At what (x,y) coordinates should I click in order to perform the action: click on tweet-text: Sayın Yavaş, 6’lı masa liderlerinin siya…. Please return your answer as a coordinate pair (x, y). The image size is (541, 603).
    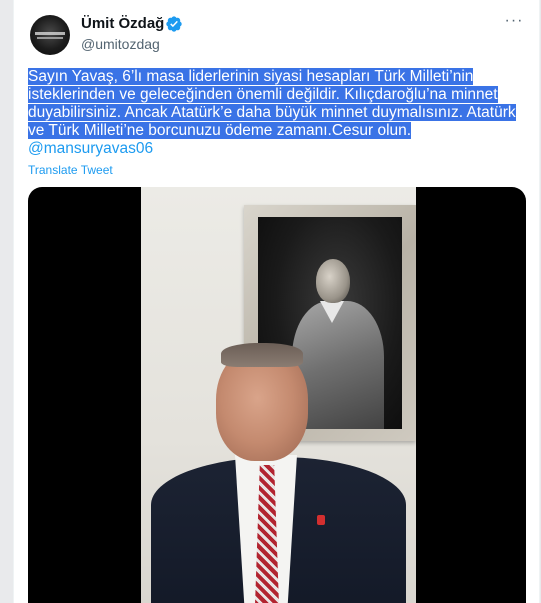
    Looking at the image, I should click on (278, 113).